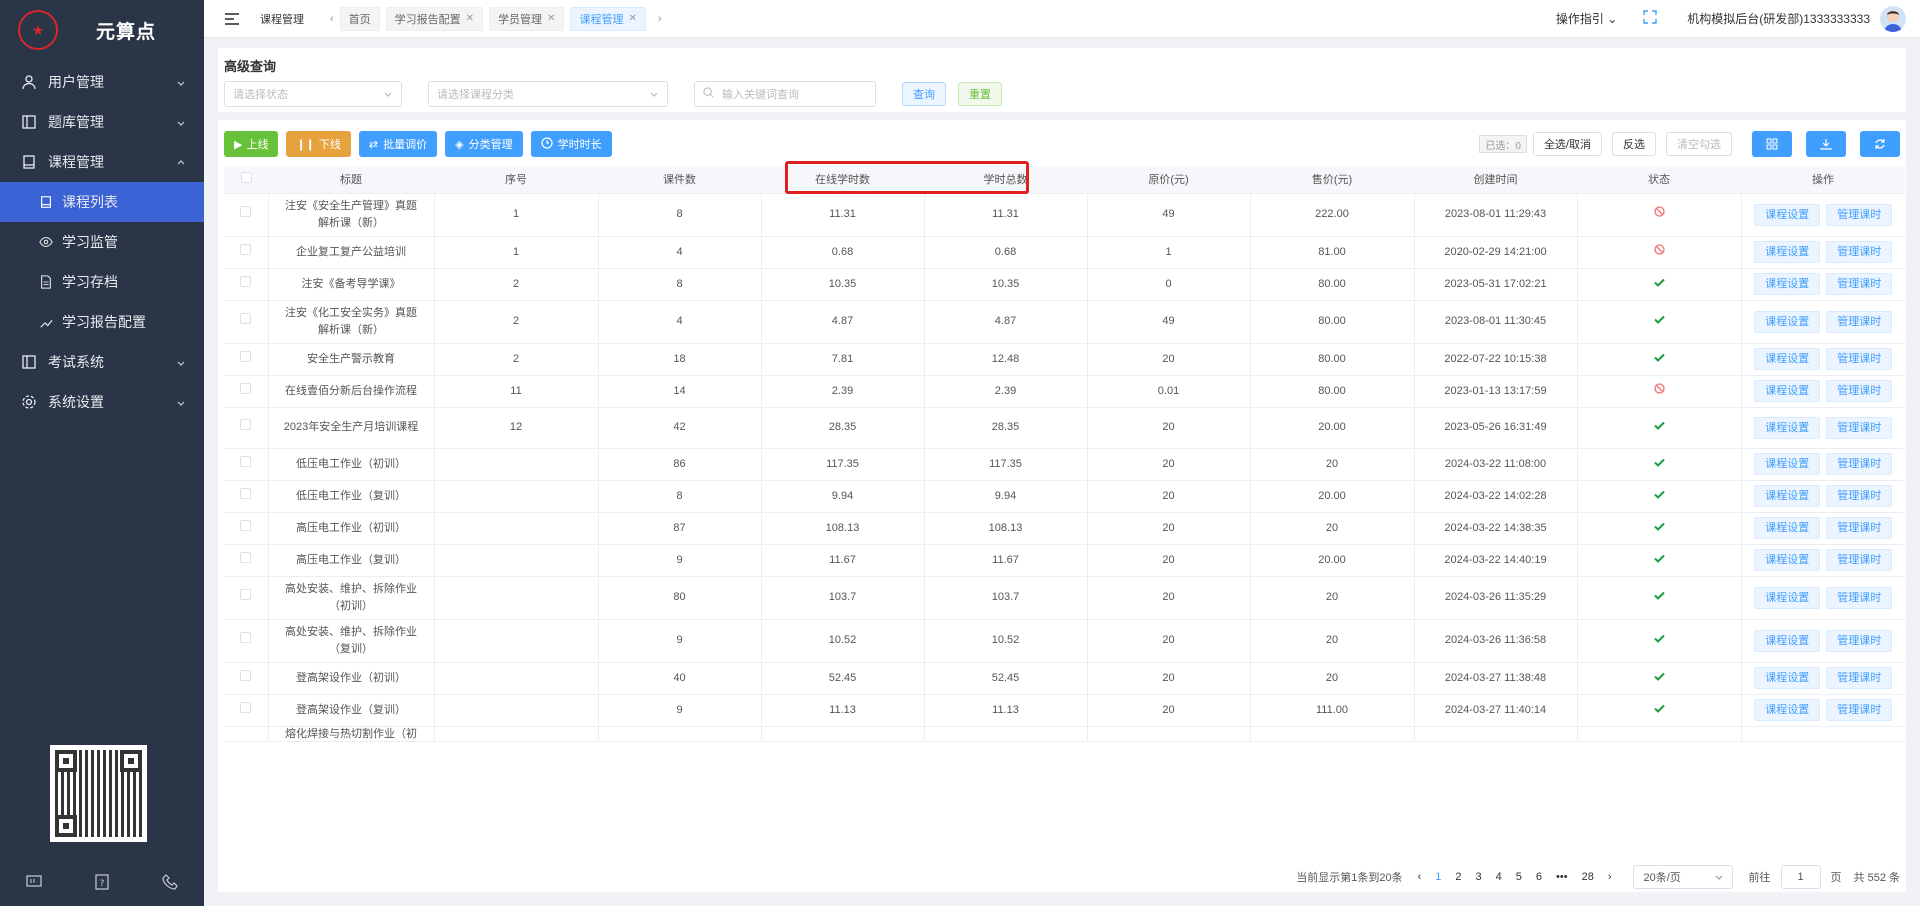 Image resolution: width=1920 pixels, height=906 pixels. Describe the element at coordinates (246, 180) in the screenshot. I see `select-all-checkbox` at that location.